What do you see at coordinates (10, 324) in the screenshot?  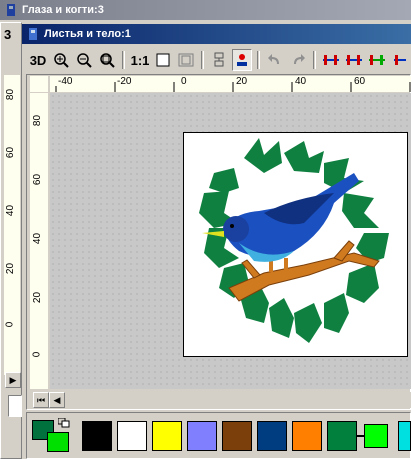 I see `outer-ruler-label: 0` at bounding box center [10, 324].